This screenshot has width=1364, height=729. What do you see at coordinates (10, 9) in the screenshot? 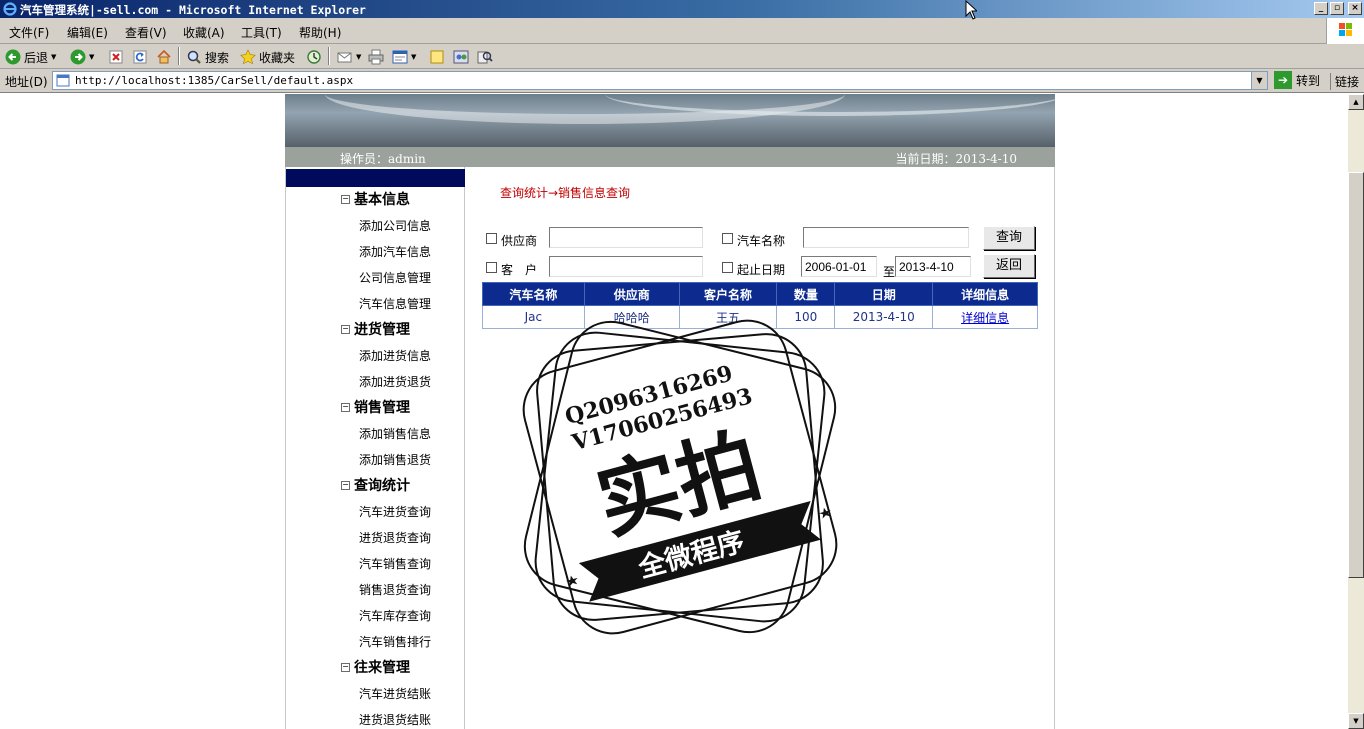
I see `ie-logo-icon` at bounding box center [10, 9].